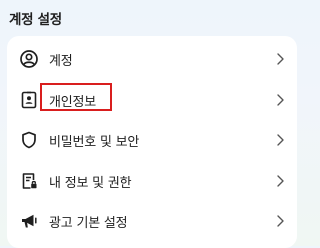 The image size is (320, 248). I want to click on settings-item-label: 광고 기본 설정, so click(88, 223).